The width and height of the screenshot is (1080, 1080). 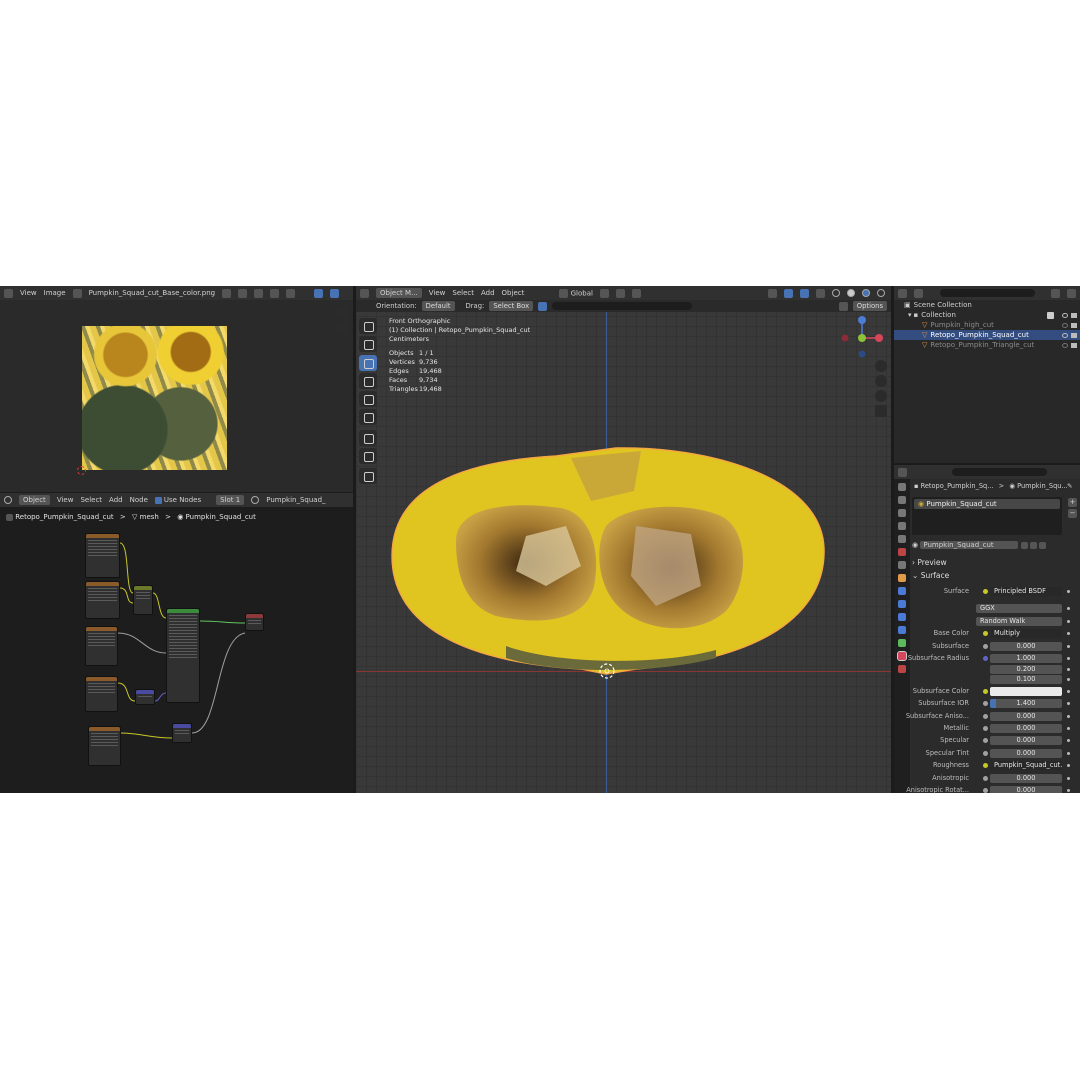 I want to click on navigation-gizmo, so click(x=862, y=339).